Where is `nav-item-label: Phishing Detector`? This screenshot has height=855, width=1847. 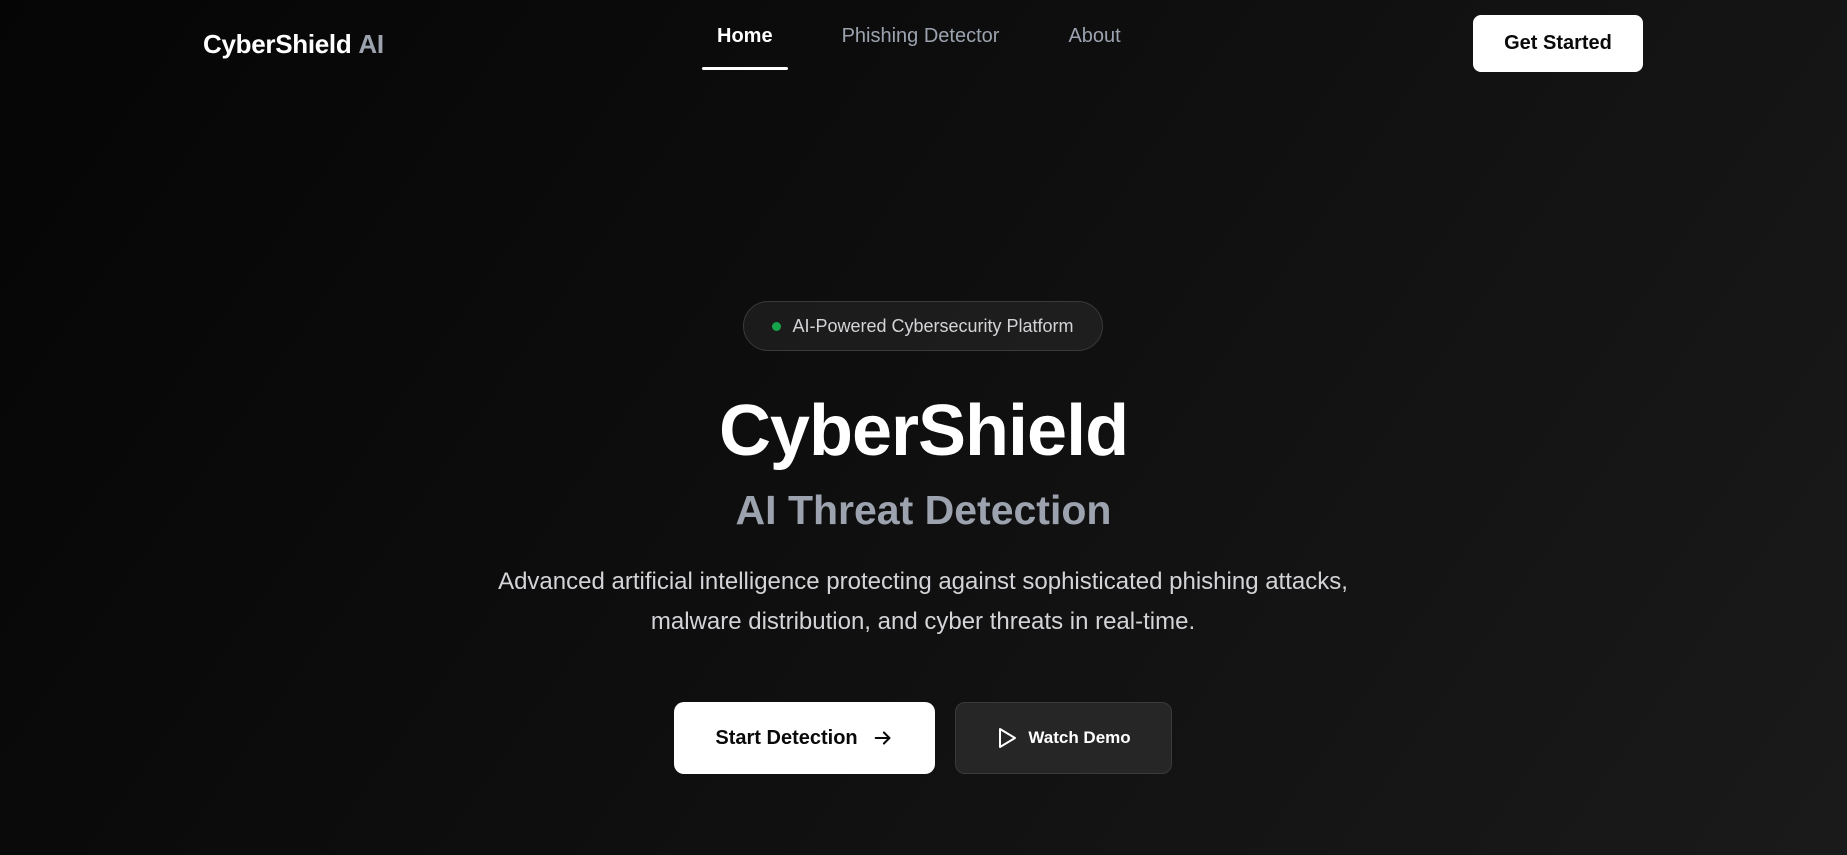 nav-item-label: Phishing Detector is located at coordinates (920, 35).